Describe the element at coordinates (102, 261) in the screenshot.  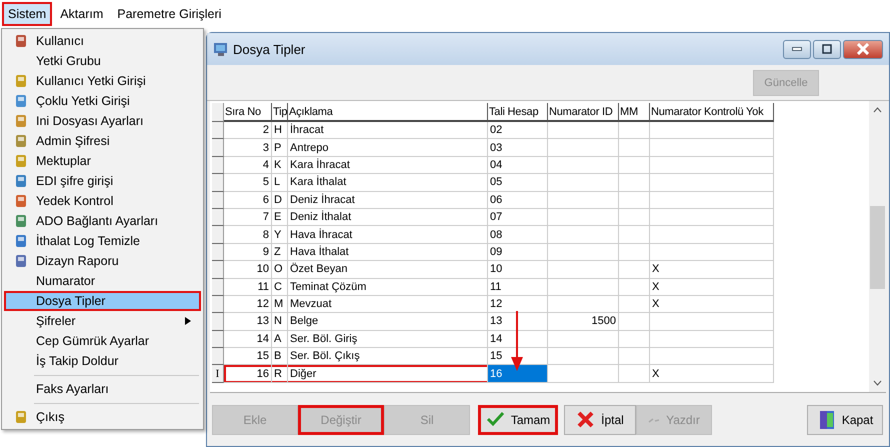
I see `menu-item: Dizayn Raporu` at that location.